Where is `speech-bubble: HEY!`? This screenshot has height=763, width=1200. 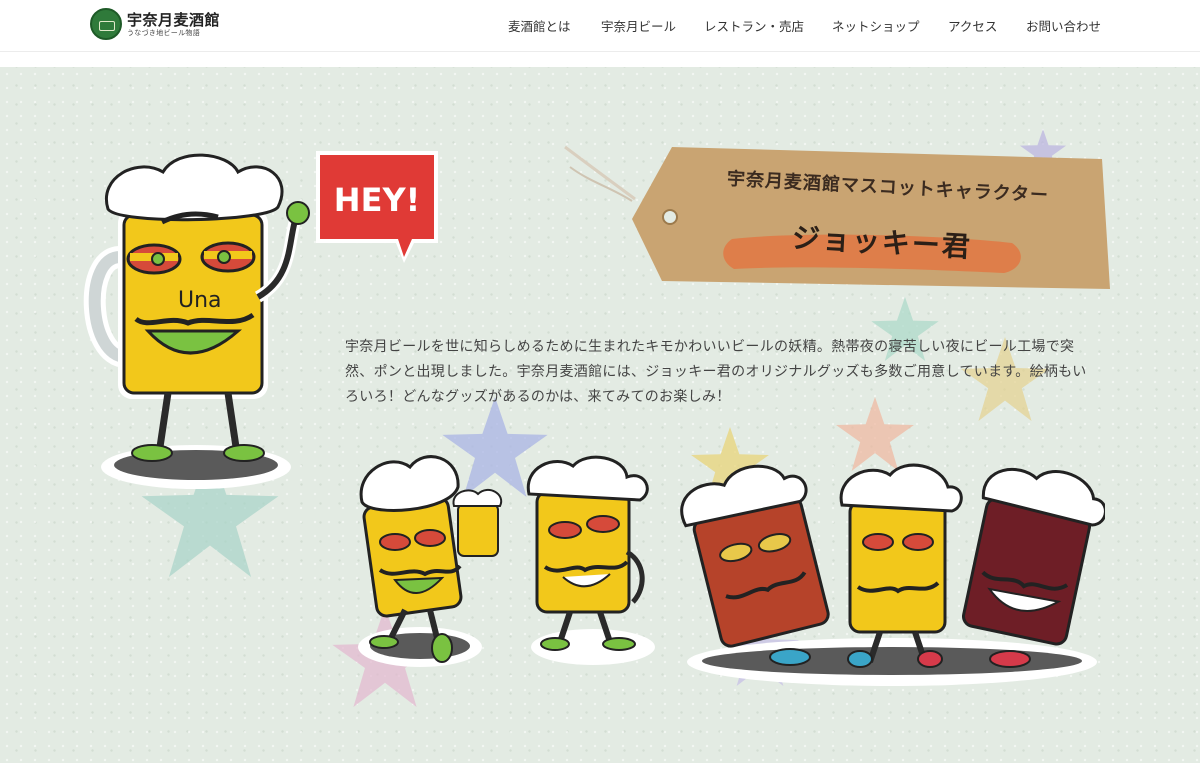 speech-bubble: HEY! is located at coordinates (377, 207).